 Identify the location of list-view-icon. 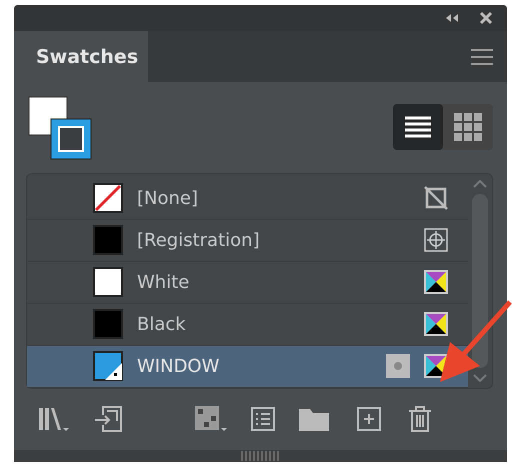
(418, 127).